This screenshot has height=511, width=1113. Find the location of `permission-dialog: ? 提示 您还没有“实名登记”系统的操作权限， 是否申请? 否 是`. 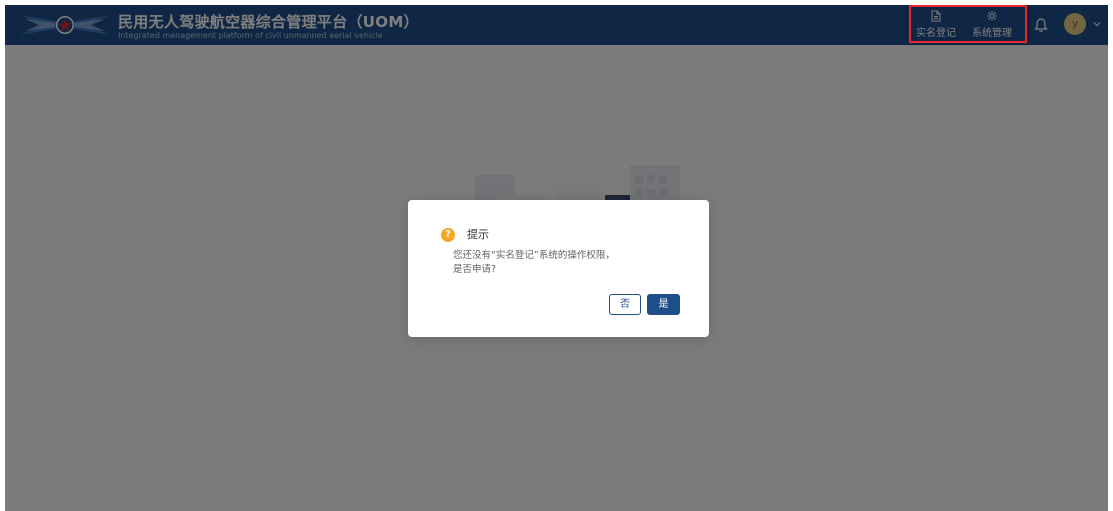

permission-dialog: ? 提示 您还没有“实名登记”系统的操作权限， 是否申请? 否 是 is located at coordinates (558, 268).